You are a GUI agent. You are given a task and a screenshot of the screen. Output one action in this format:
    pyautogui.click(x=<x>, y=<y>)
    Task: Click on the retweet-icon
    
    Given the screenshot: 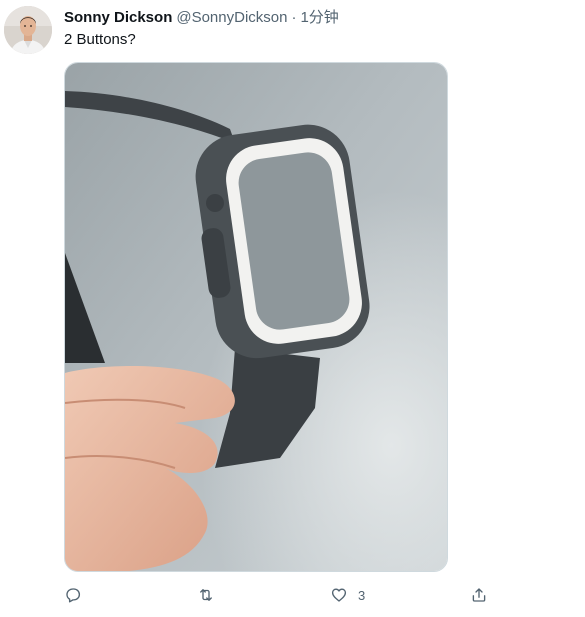 What is the action you would take?
    pyautogui.click(x=206, y=595)
    